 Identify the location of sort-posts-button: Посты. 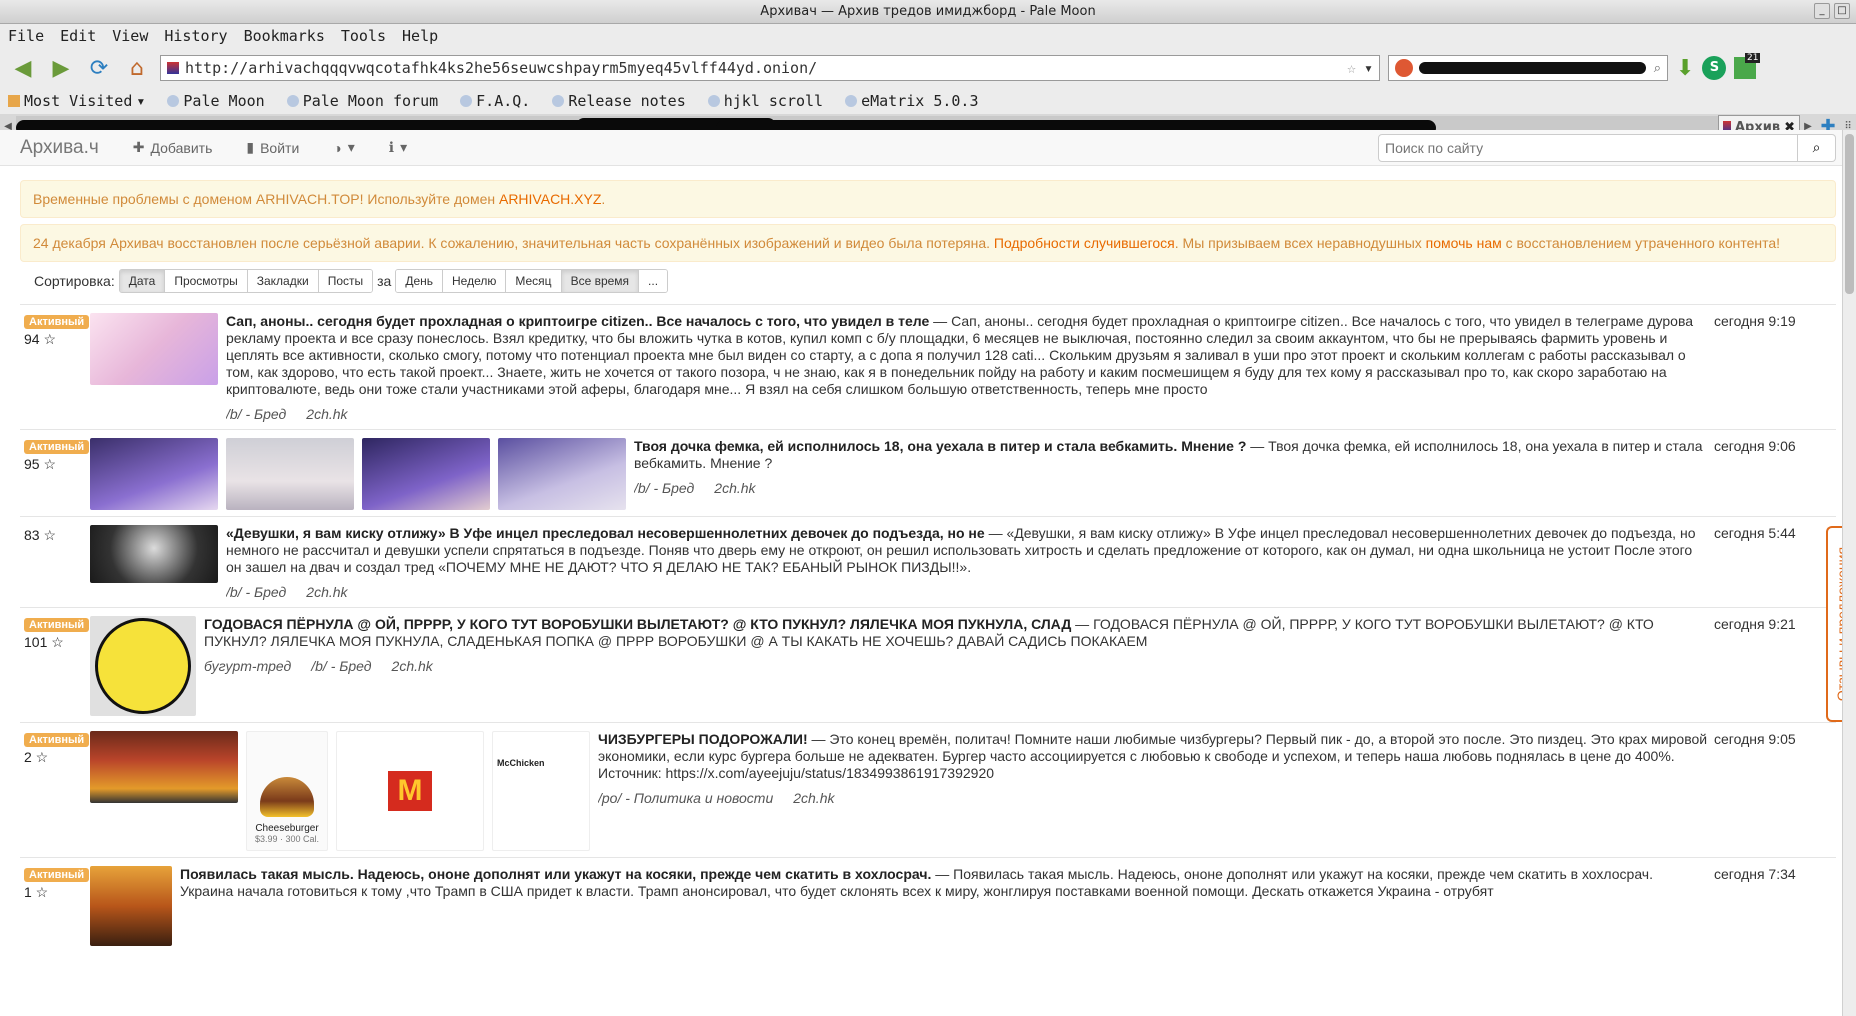
(345, 281).